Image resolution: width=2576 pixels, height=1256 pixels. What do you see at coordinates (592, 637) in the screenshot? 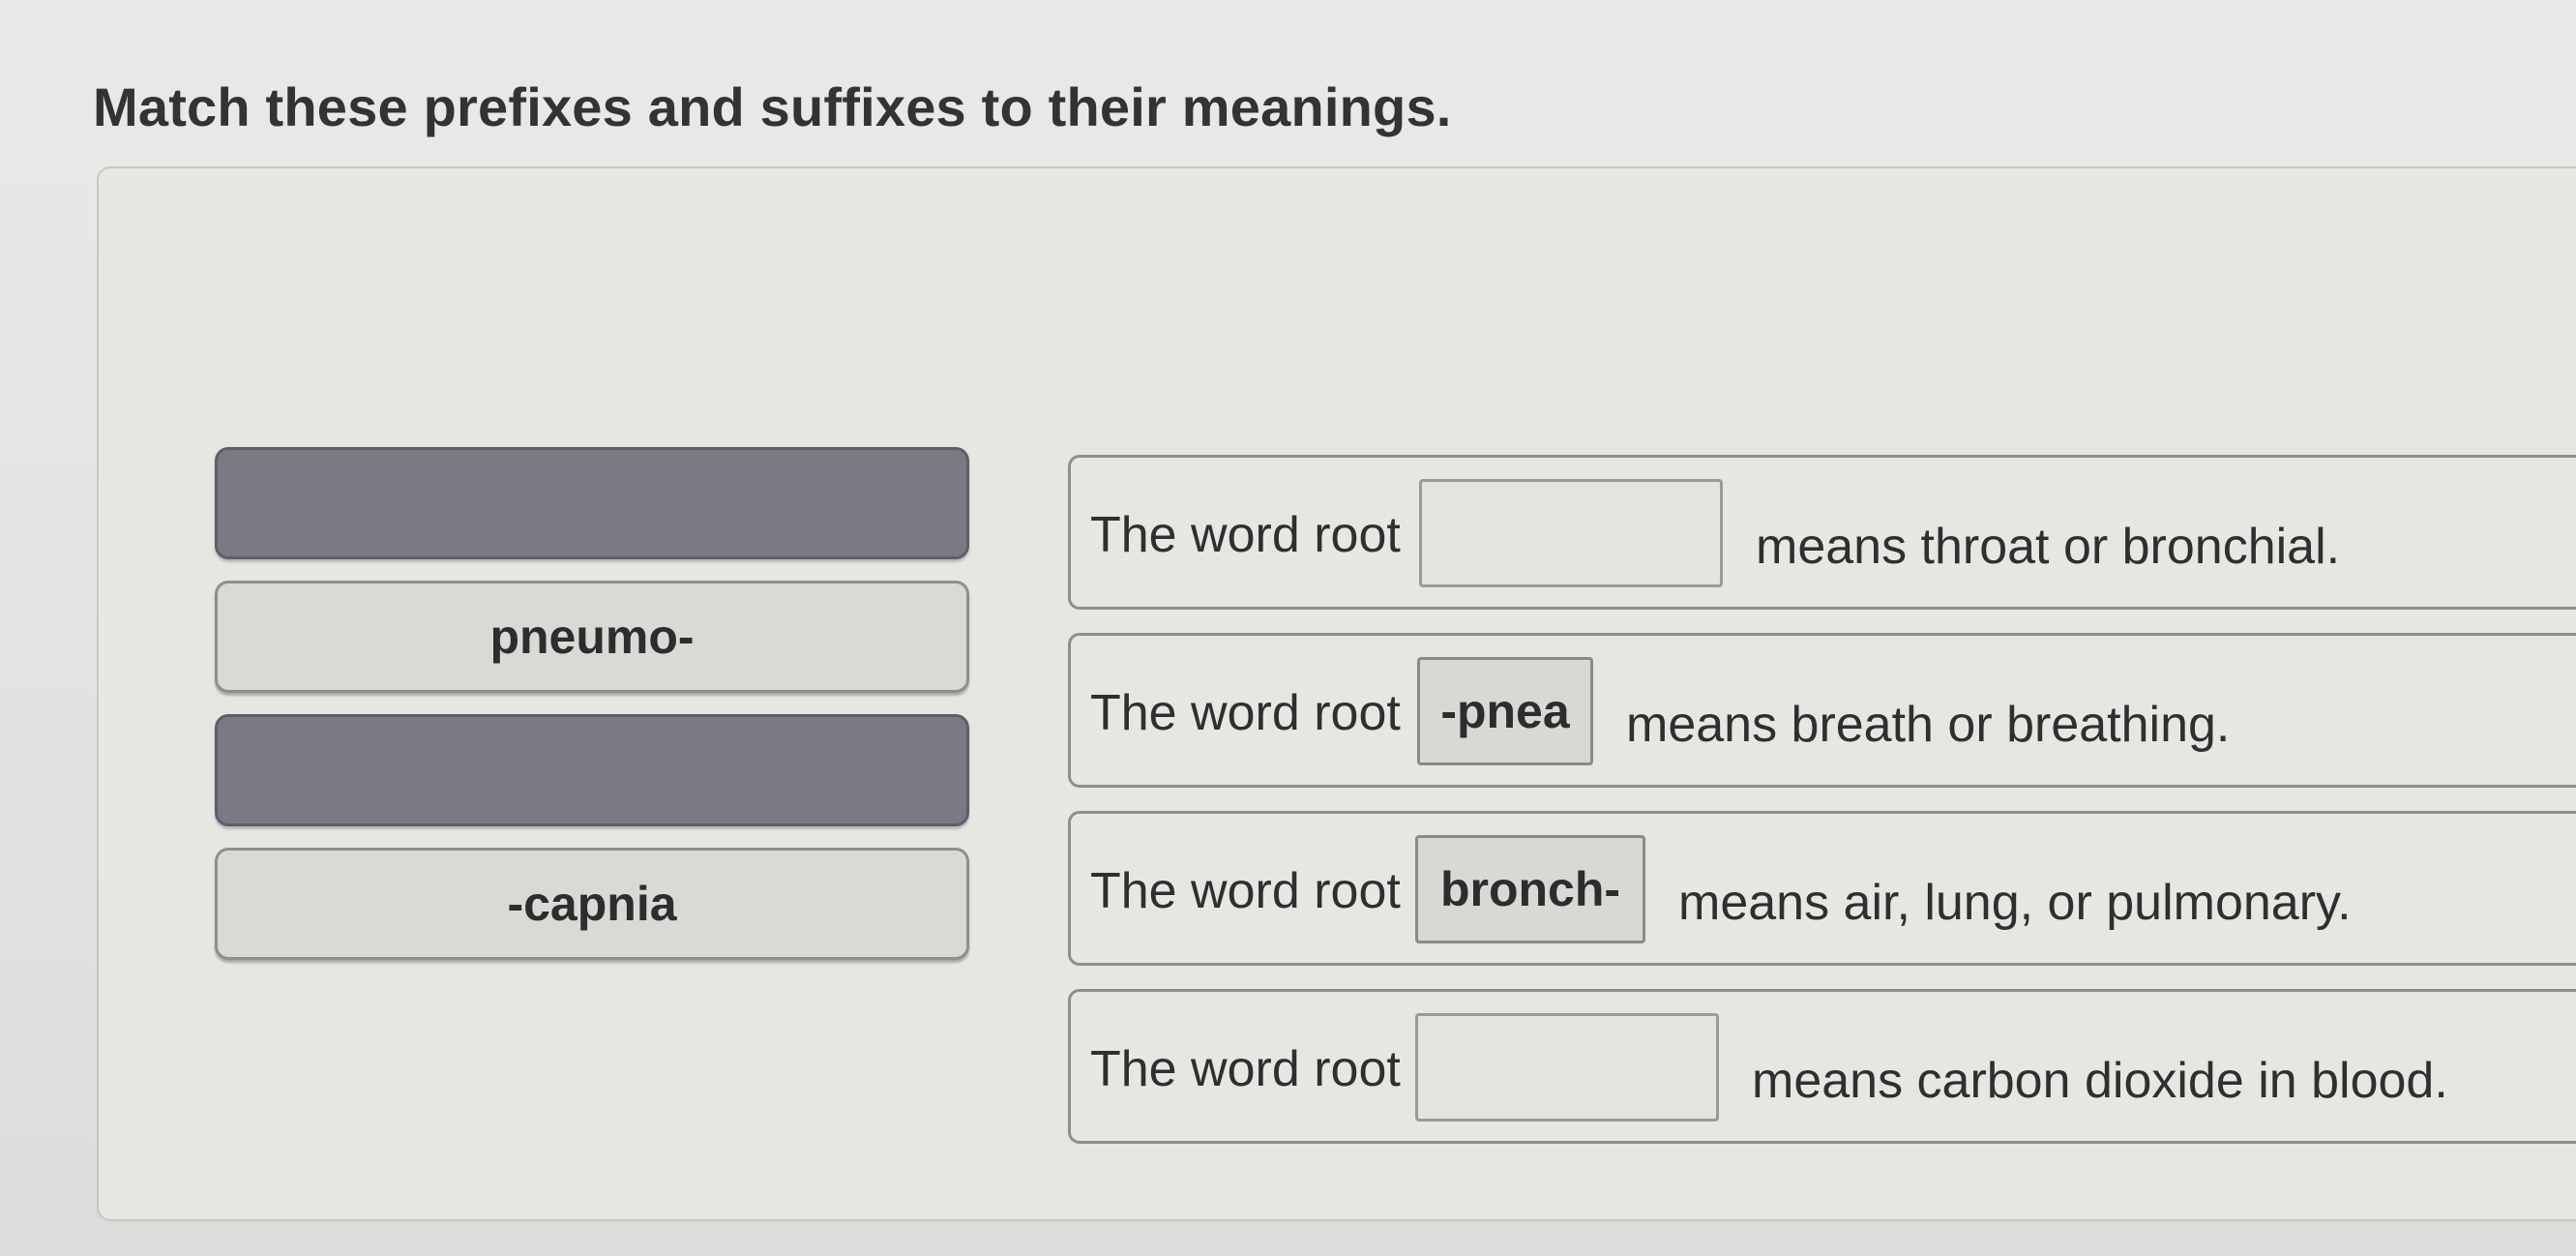
I see `answer-tile-pneumo: pneumo-` at bounding box center [592, 637].